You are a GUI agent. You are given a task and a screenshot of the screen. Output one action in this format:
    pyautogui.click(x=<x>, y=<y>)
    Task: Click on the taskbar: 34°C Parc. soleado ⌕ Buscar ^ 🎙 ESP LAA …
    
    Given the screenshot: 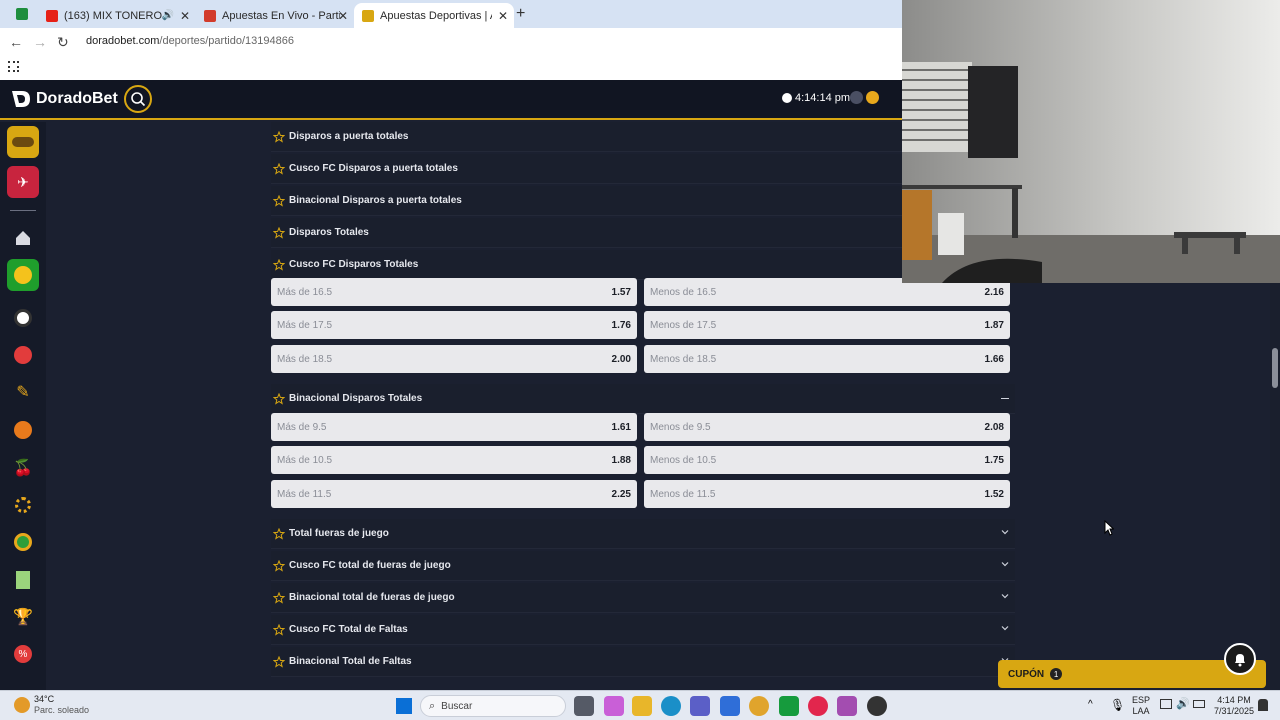 What is the action you would take?
    pyautogui.click(x=640, y=705)
    